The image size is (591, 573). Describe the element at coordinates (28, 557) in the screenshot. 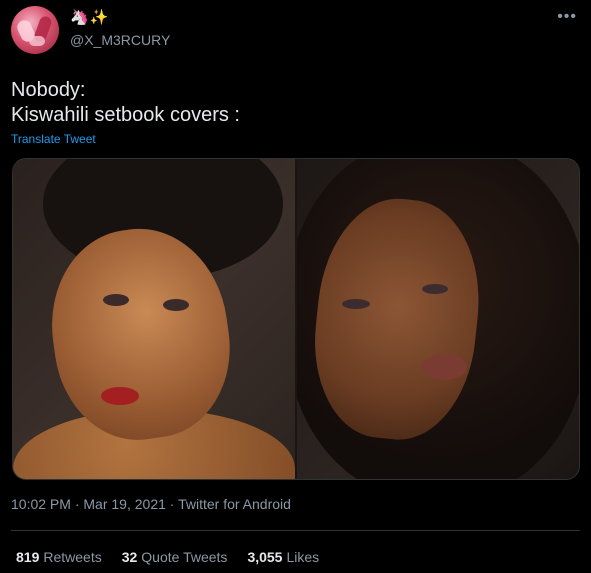

I see `retweets-count: 819` at that location.